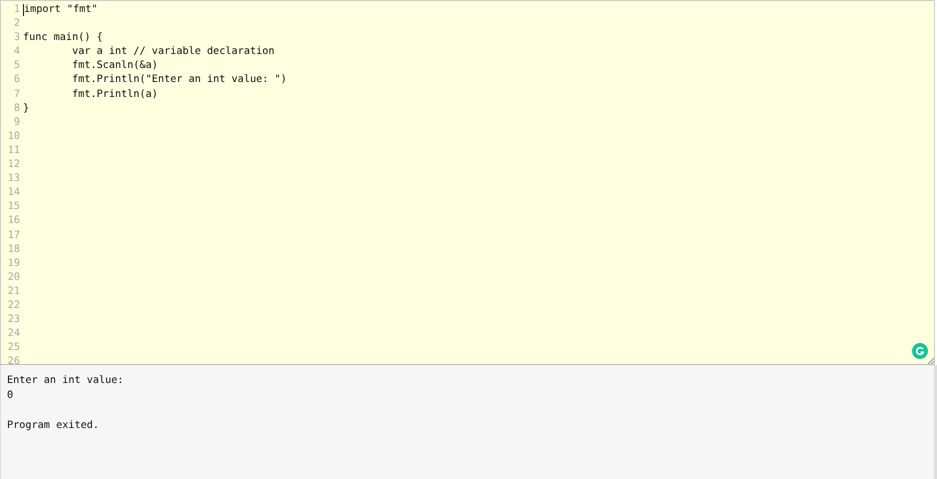 The height and width of the screenshot is (479, 937). I want to click on line-number: 18, so click(13, 249).